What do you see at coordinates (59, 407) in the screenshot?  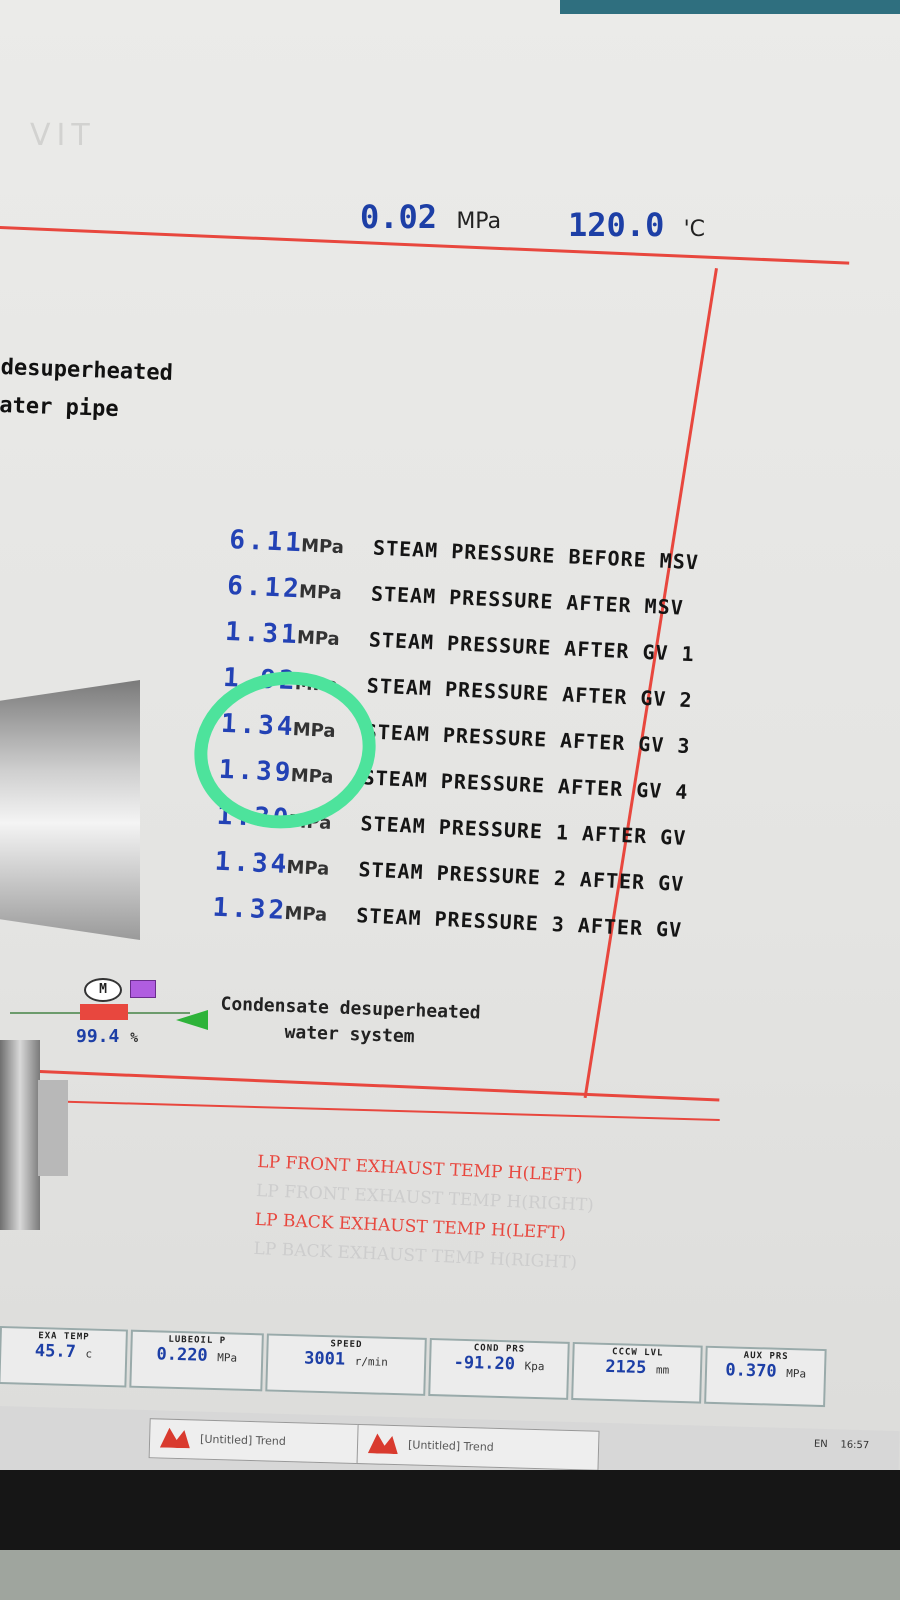 I see `pipe-label-line: ater pipe` at bounding box center [59, 407].